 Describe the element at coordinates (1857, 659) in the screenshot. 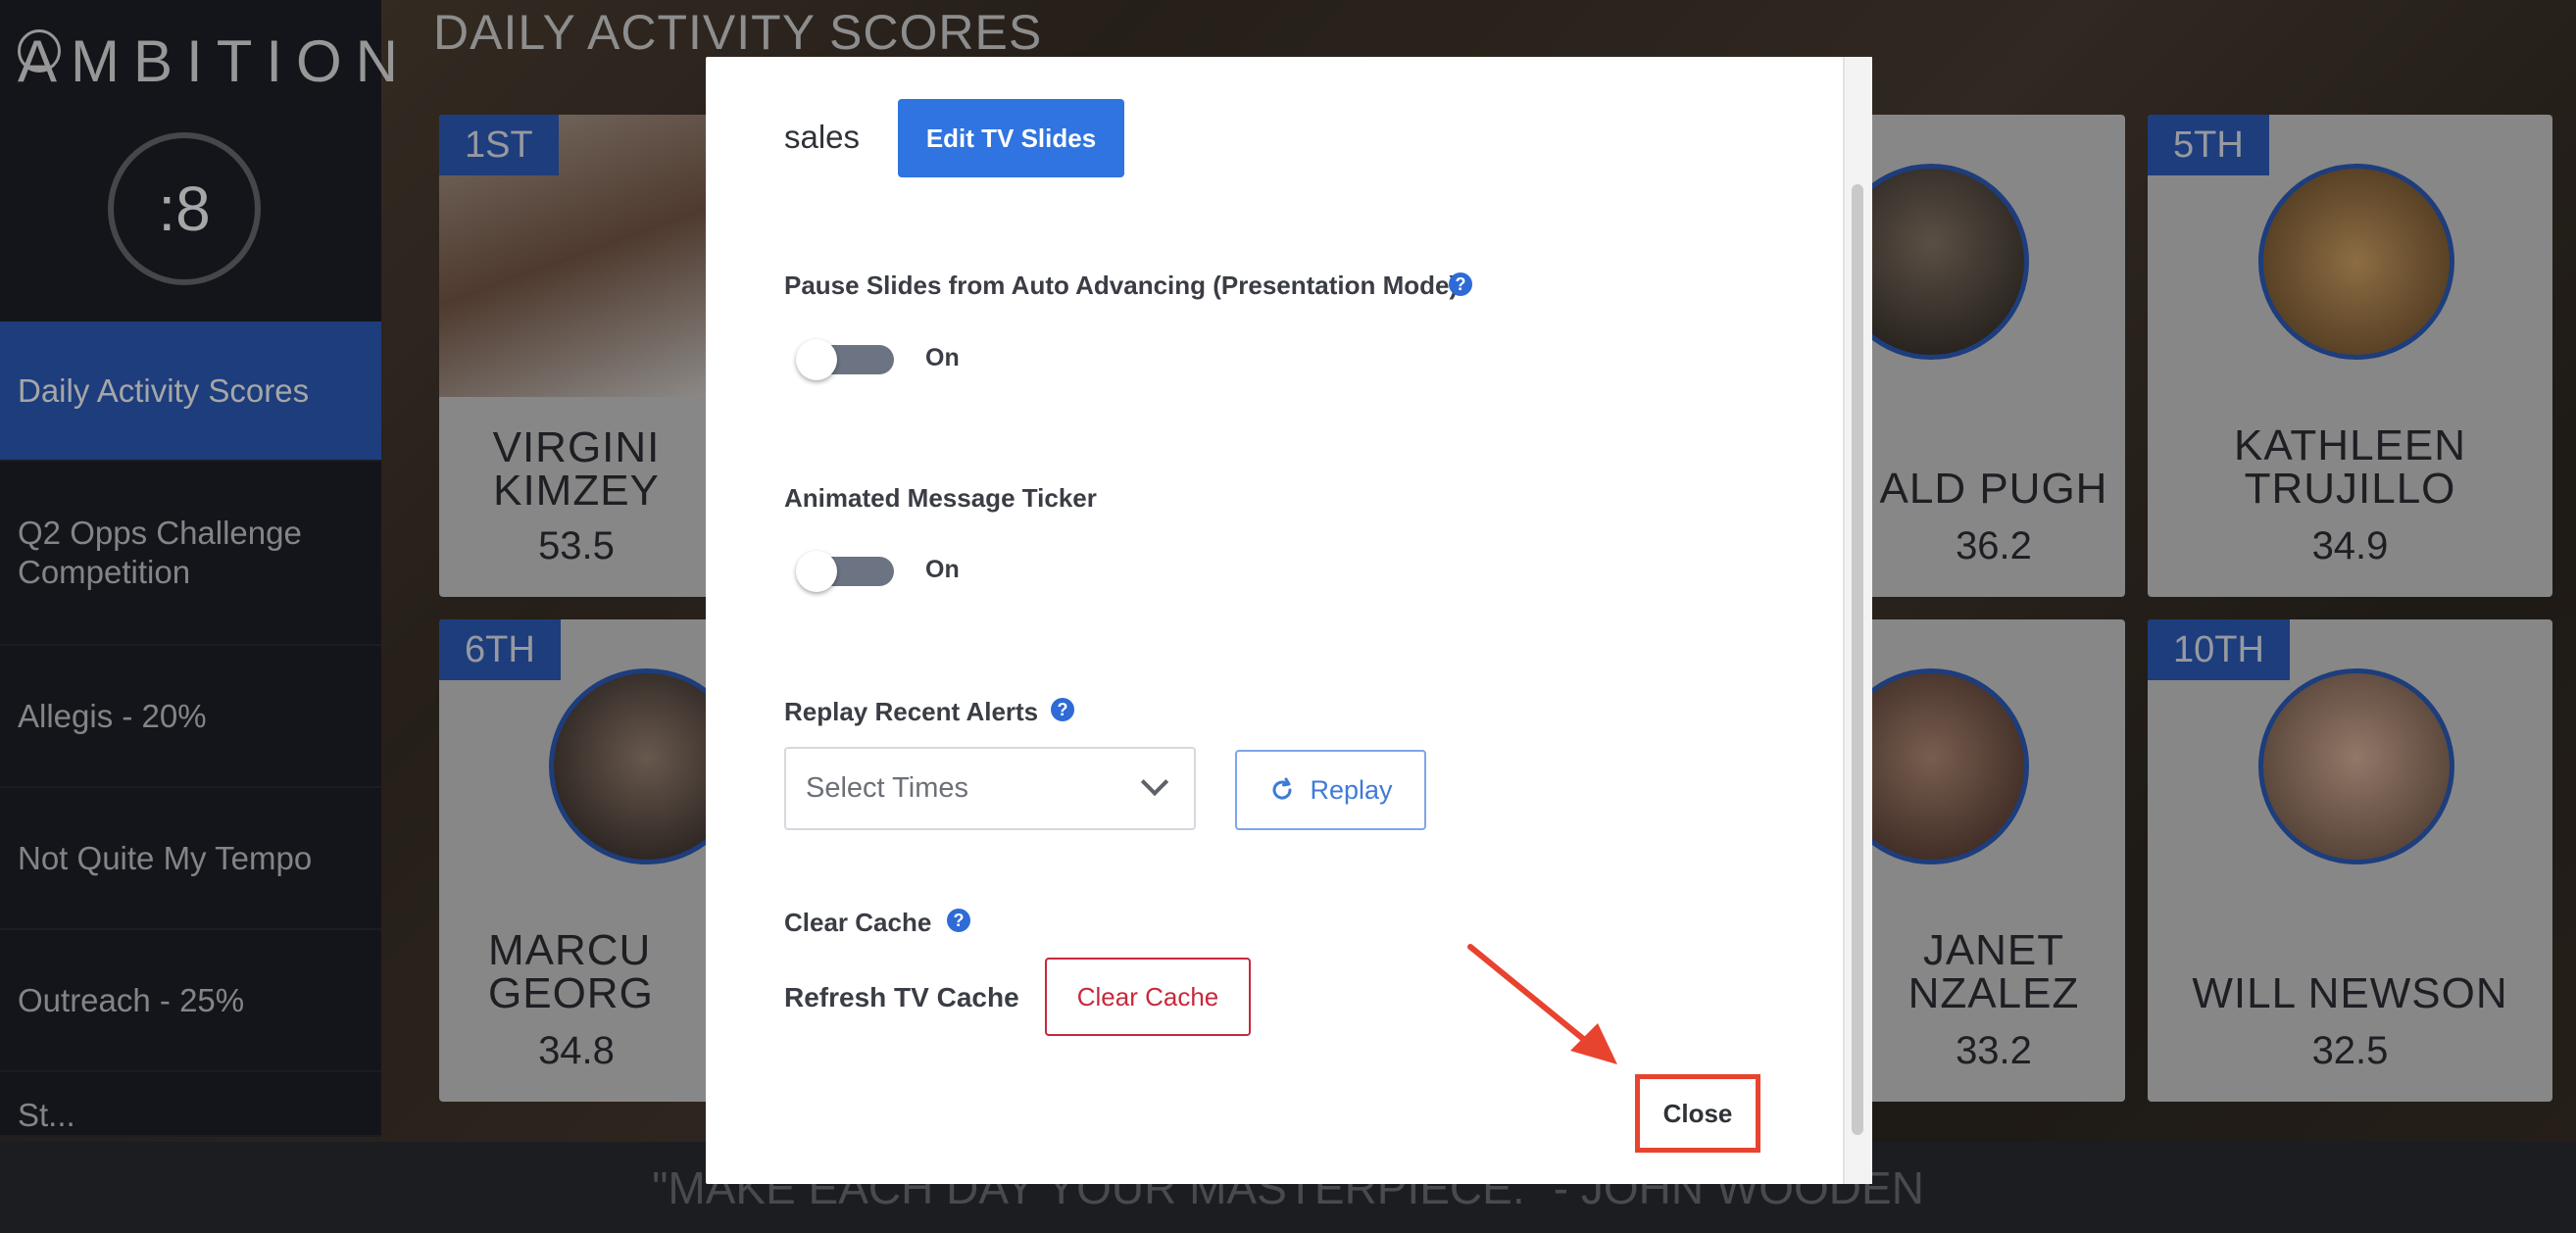

I see `scrollbar-thumb` at that location.